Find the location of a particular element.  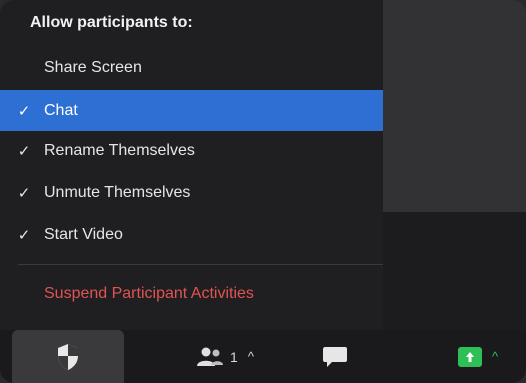

video-area-lower is located at coordinates (454, 271).